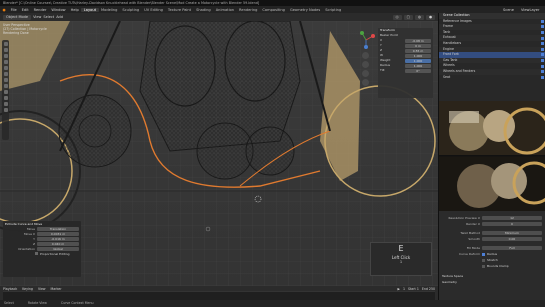 This screenshot has width=545, height=307. I want to click on npanel-radius-field: 1.000, so click(418, 65).